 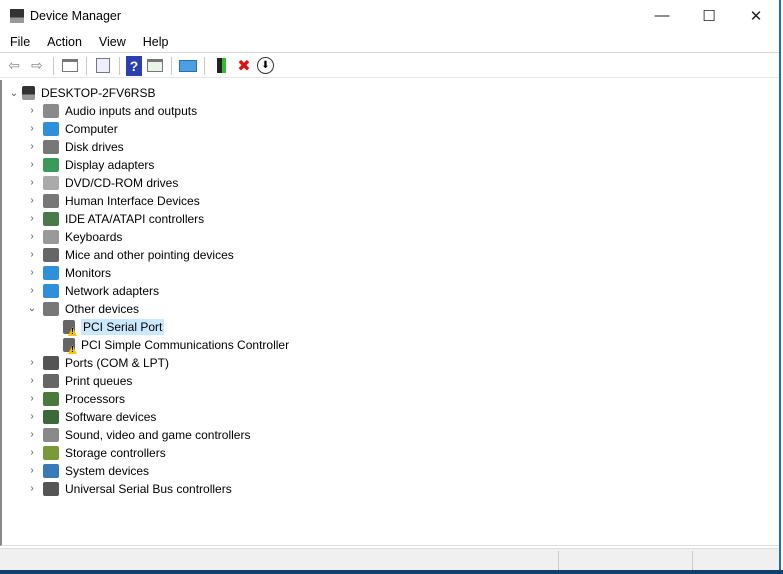 I want to click on menu-bar: File Action View Help, so click(x=389, y=42).